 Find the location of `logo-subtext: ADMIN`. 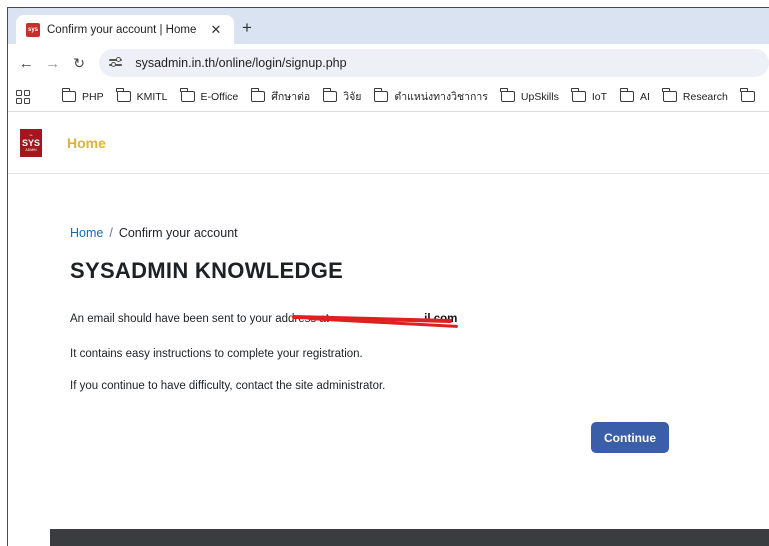

logo-subtext: ADMIN is located at coordinates (31, 149).